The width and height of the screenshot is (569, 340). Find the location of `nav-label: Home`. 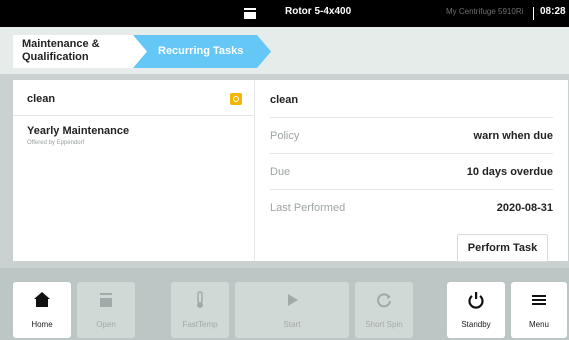

nav-label: Home is located at coordinates (42, 324).